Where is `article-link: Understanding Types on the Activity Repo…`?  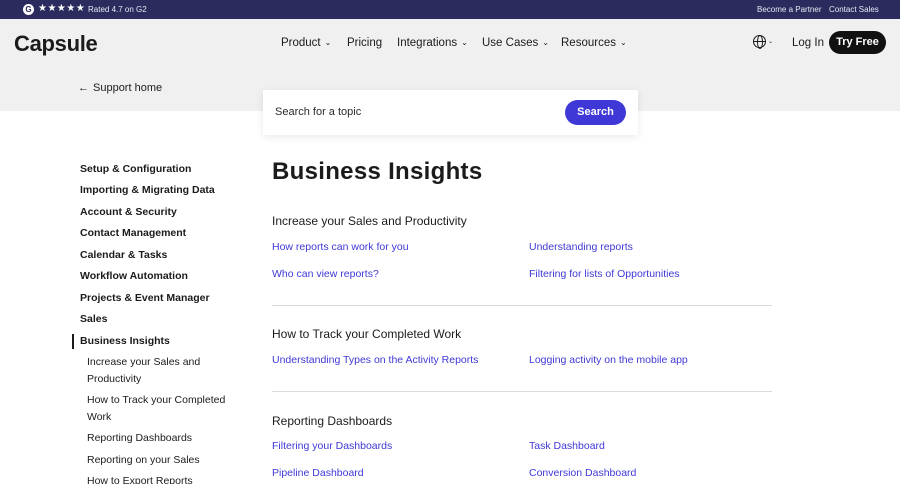 article-link: Understanding Types on the Activity Repo… is located at coordinates (375, 360).